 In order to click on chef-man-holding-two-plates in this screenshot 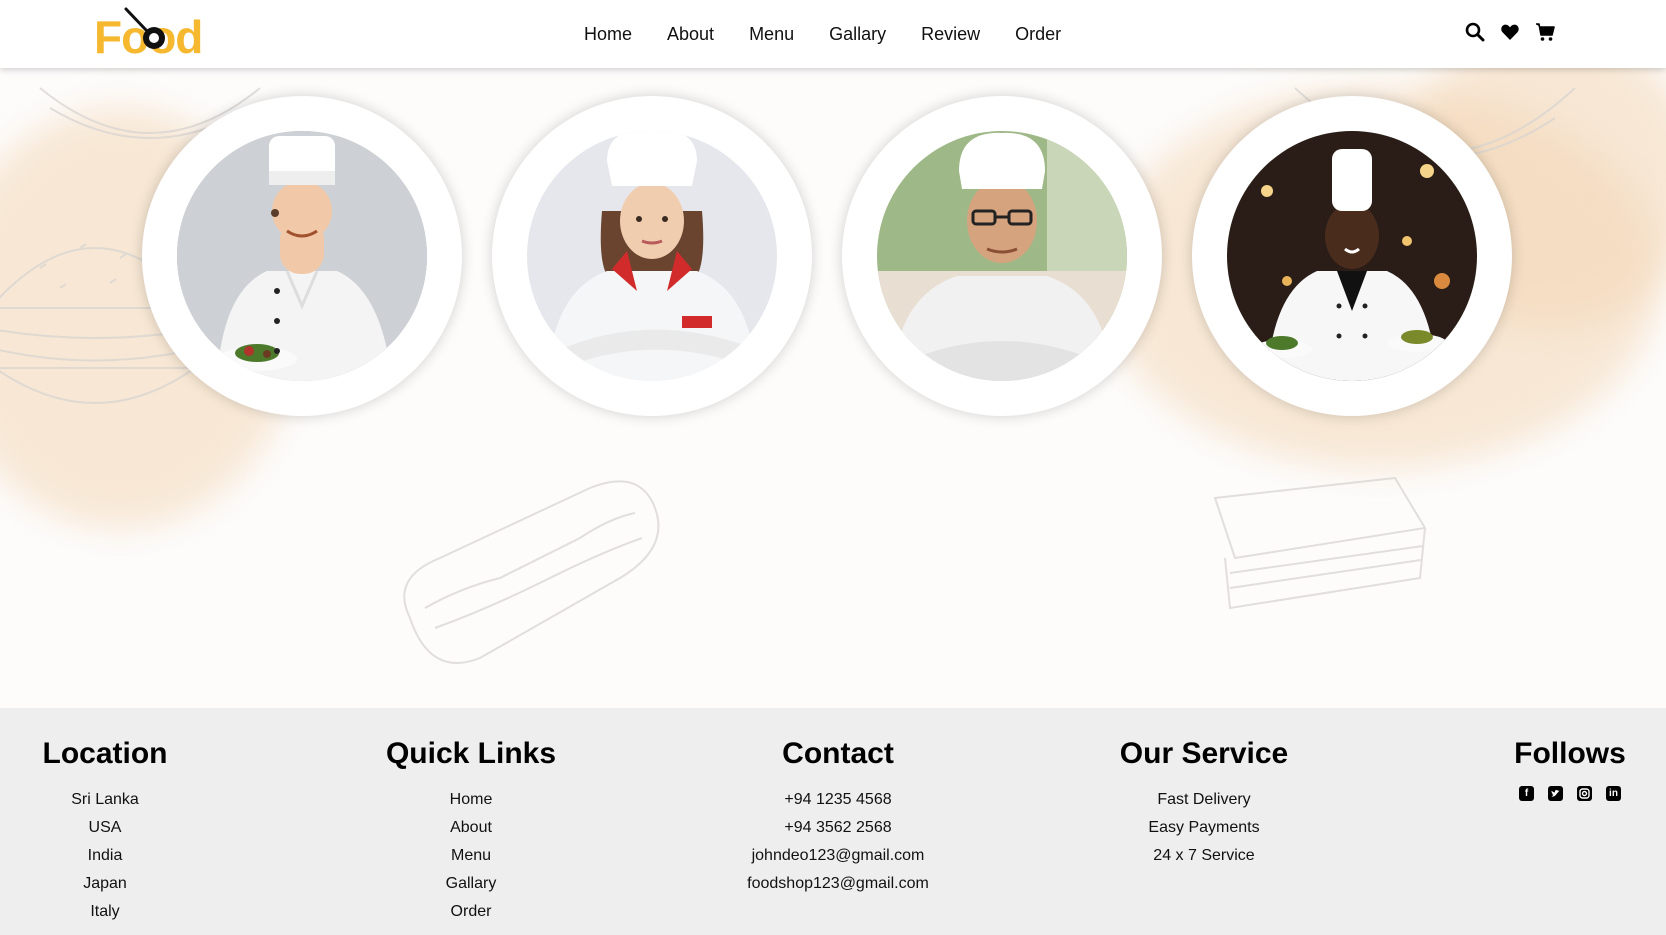, I will do `click(1352, 256)`.